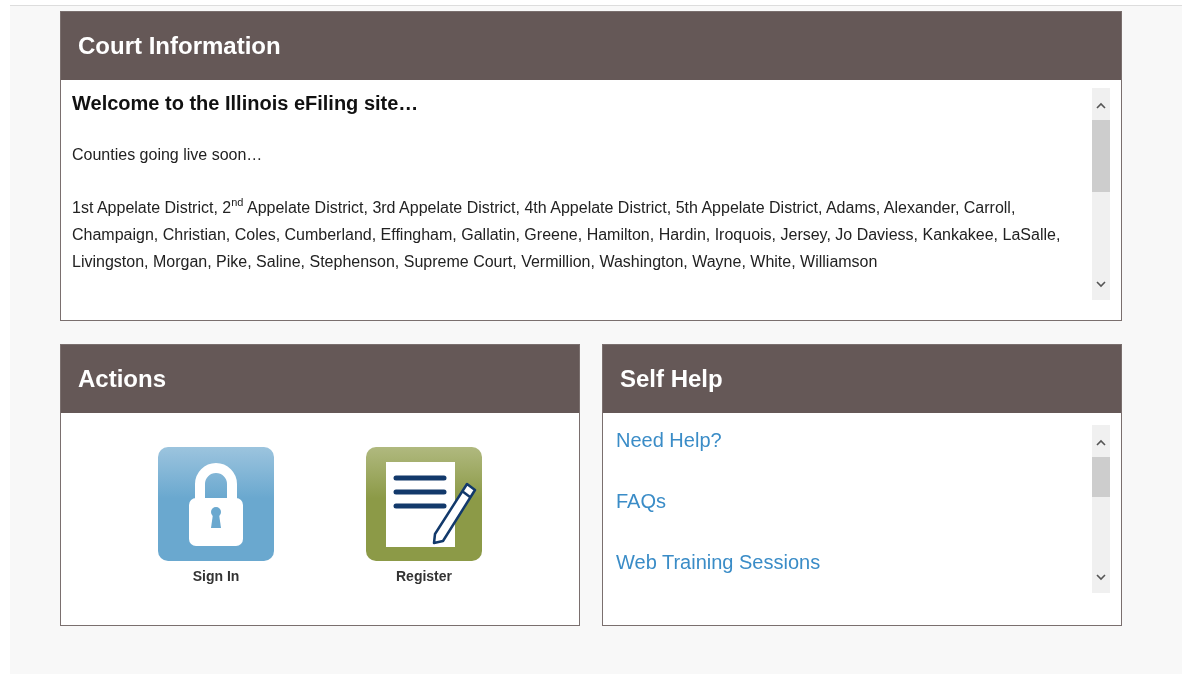 The image size is (1182, 674). I want to click on help-link: Need Help?, so click(669, 440).